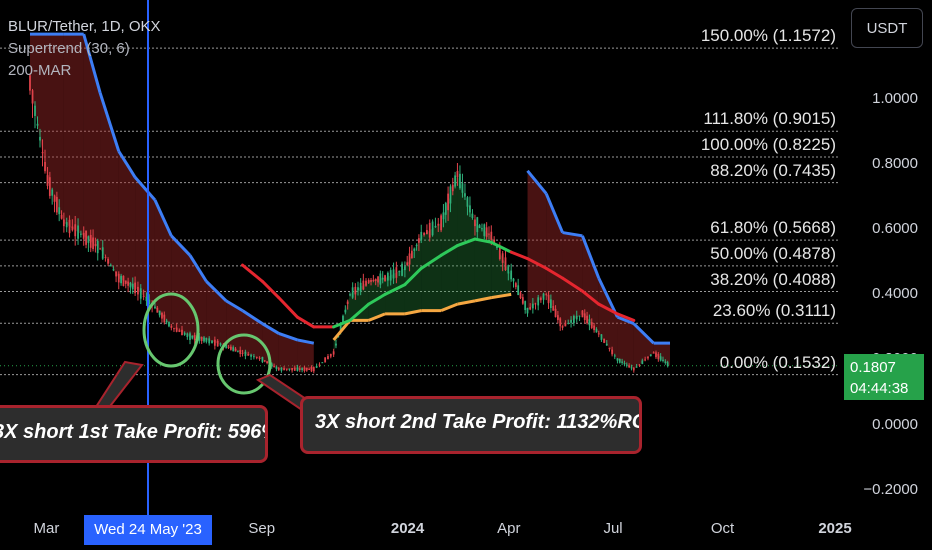 The width and height of the screenshot is (932, 550). What do you see at coordinates (895, 294) in the screenshot?
I see `y-tick-3: 0.4000` at bounding box center [895, 294].